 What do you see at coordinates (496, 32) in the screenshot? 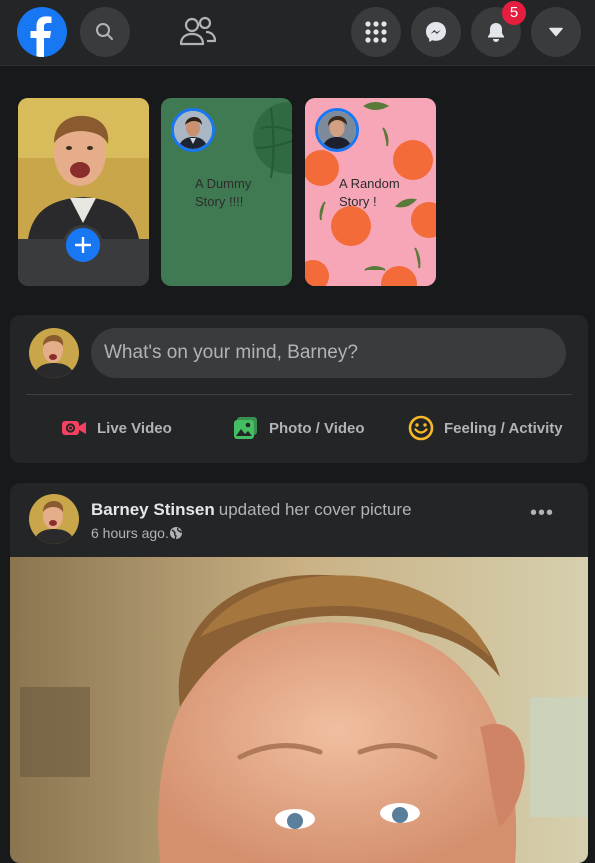
I see `bell-icon` at bounding box center [496, 32].